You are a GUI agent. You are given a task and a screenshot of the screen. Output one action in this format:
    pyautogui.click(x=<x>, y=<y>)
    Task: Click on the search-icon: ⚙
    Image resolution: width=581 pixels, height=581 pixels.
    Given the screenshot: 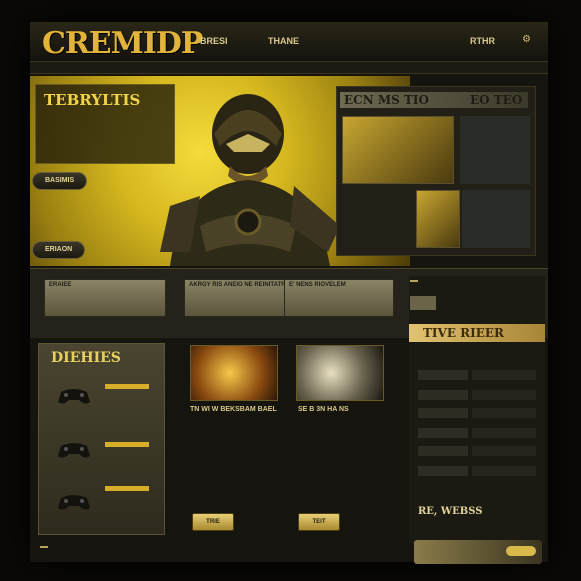 What is the action you would take?
    pyautogui.click(x=526, y=39)
    